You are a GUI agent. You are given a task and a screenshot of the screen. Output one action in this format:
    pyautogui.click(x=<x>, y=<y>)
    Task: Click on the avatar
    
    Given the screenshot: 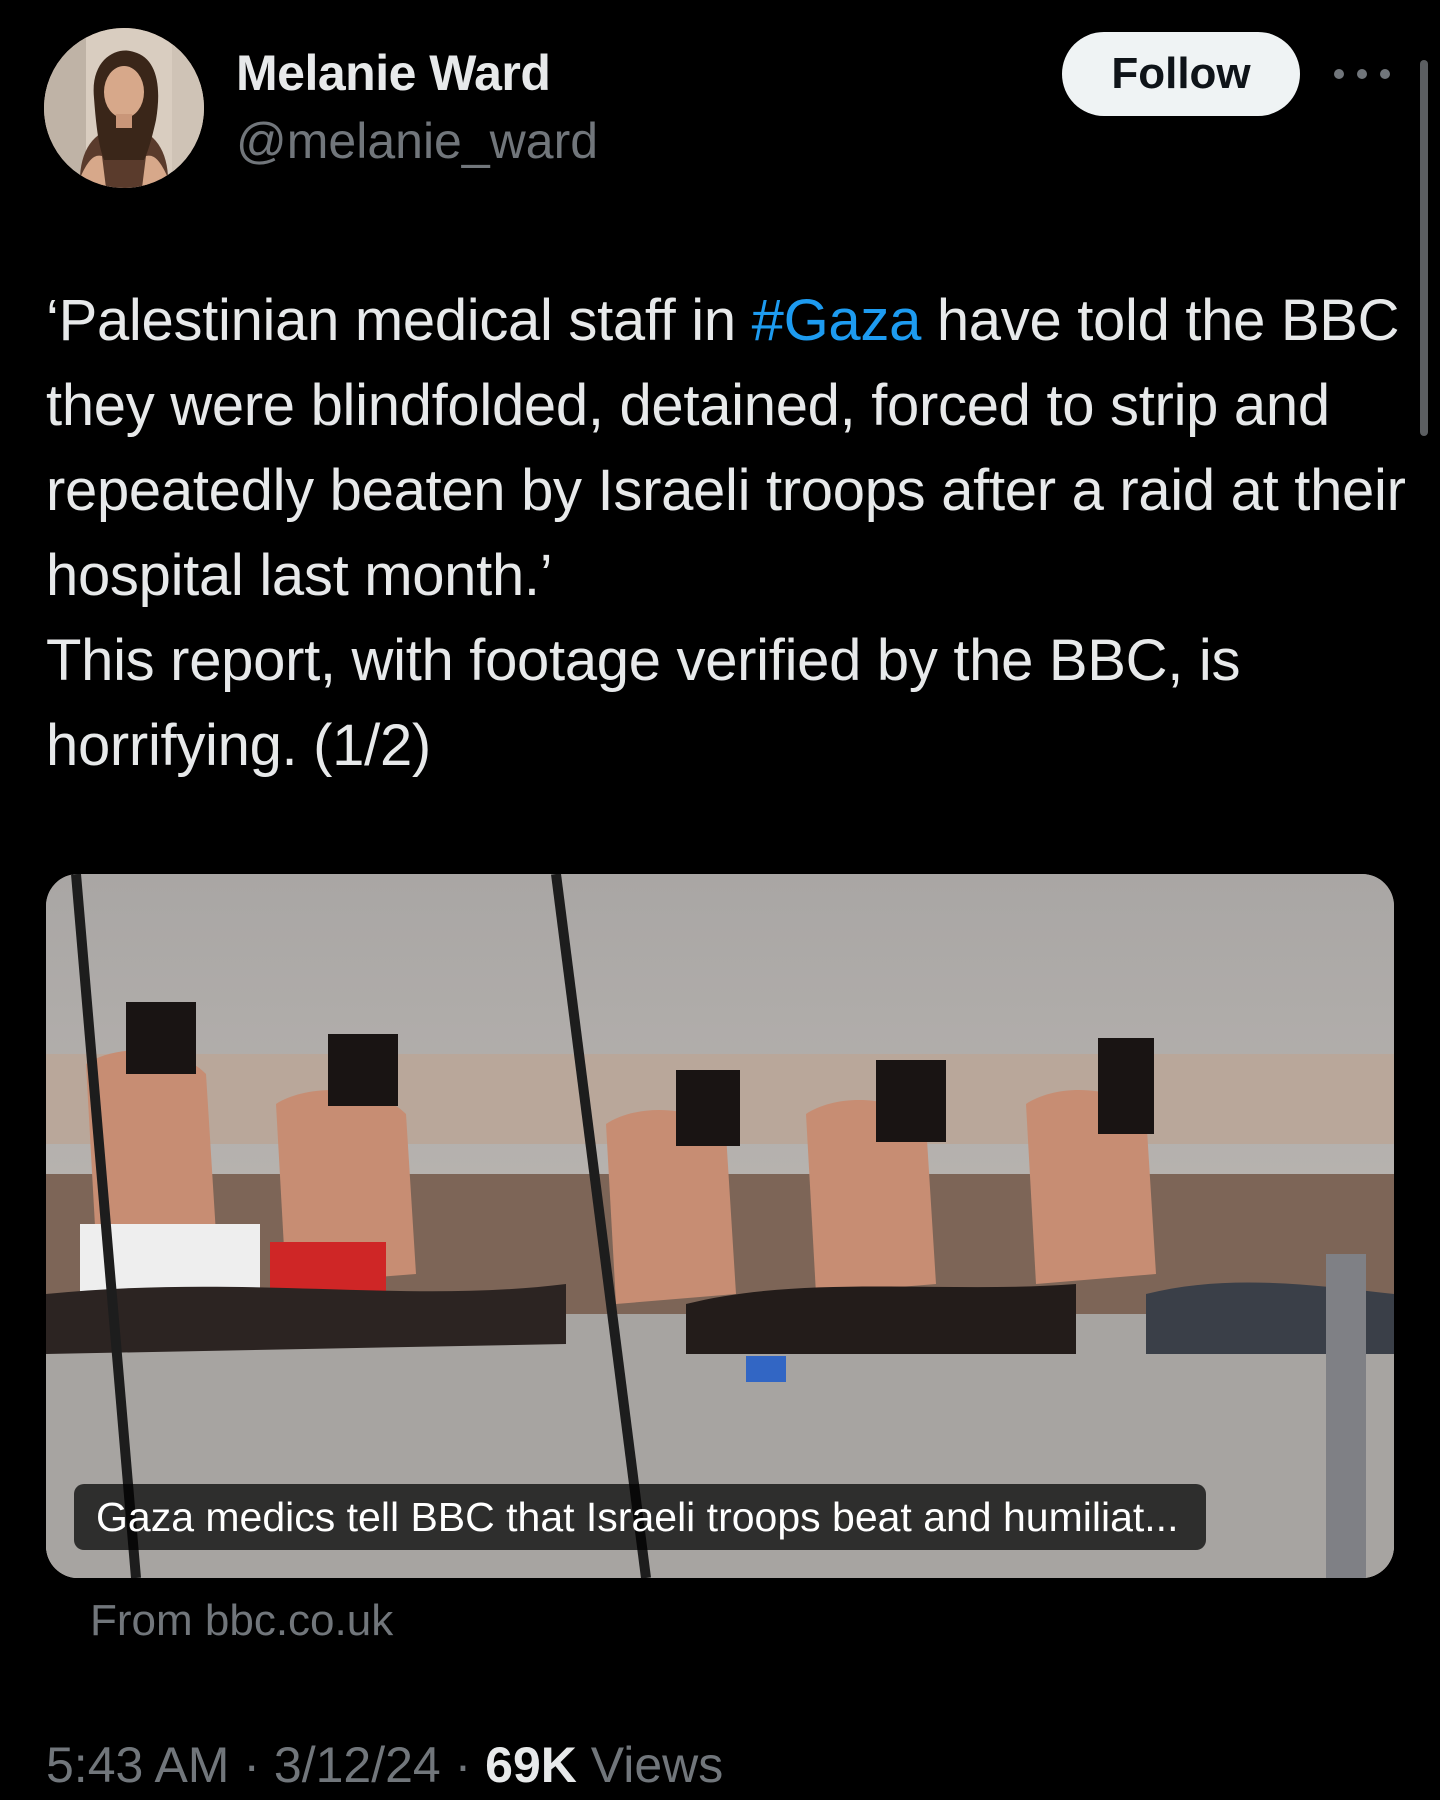 What is the action you would take?
    pyautogui.click(x=124, y=108)
    